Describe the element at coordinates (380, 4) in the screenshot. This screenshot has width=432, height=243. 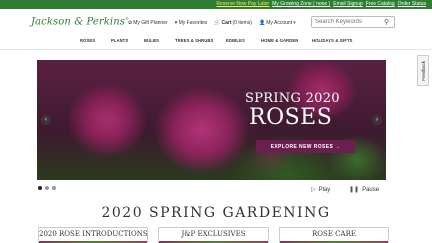
I see `free-catalog-link: Free Catalog` at that location.